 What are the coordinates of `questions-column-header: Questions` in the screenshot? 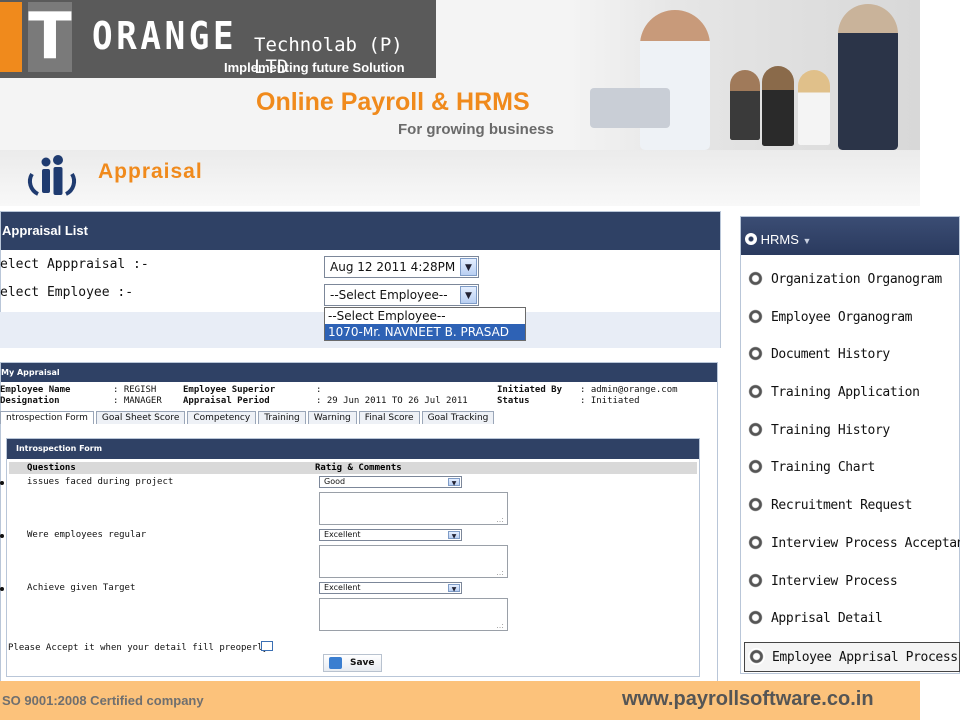 It's located at (51, 468).